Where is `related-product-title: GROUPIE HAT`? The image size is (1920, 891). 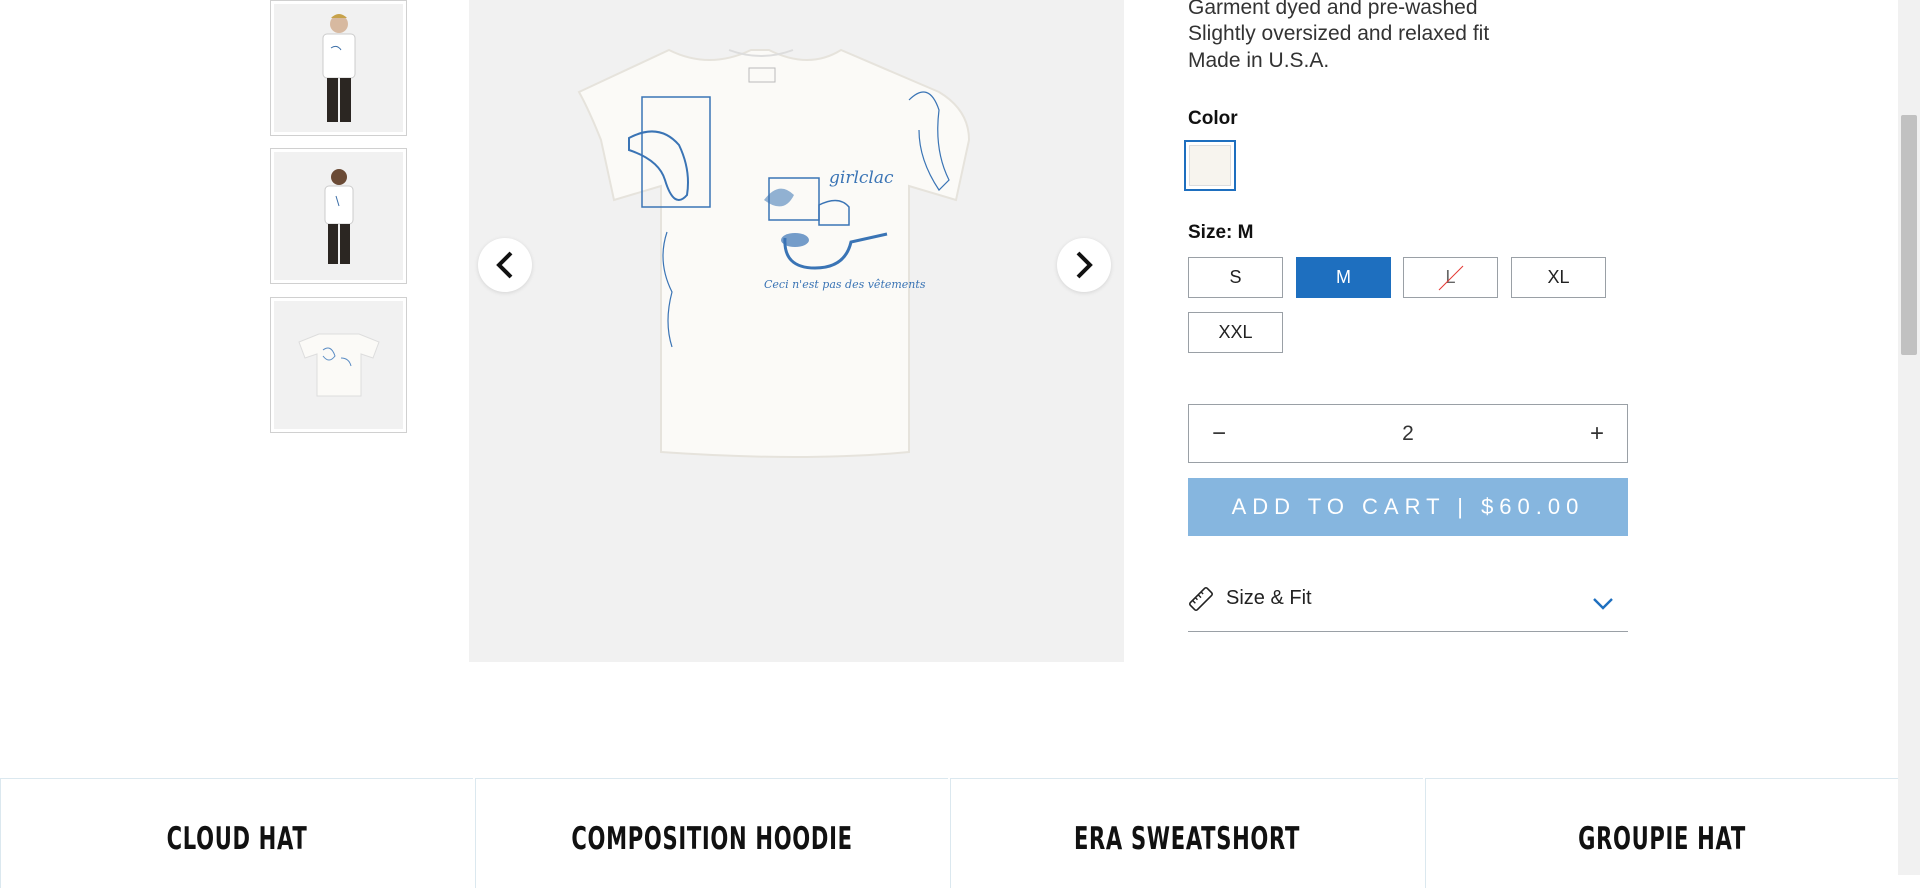 related-product-title: GROUPIE HAT is located at coordinates (1662, 839).